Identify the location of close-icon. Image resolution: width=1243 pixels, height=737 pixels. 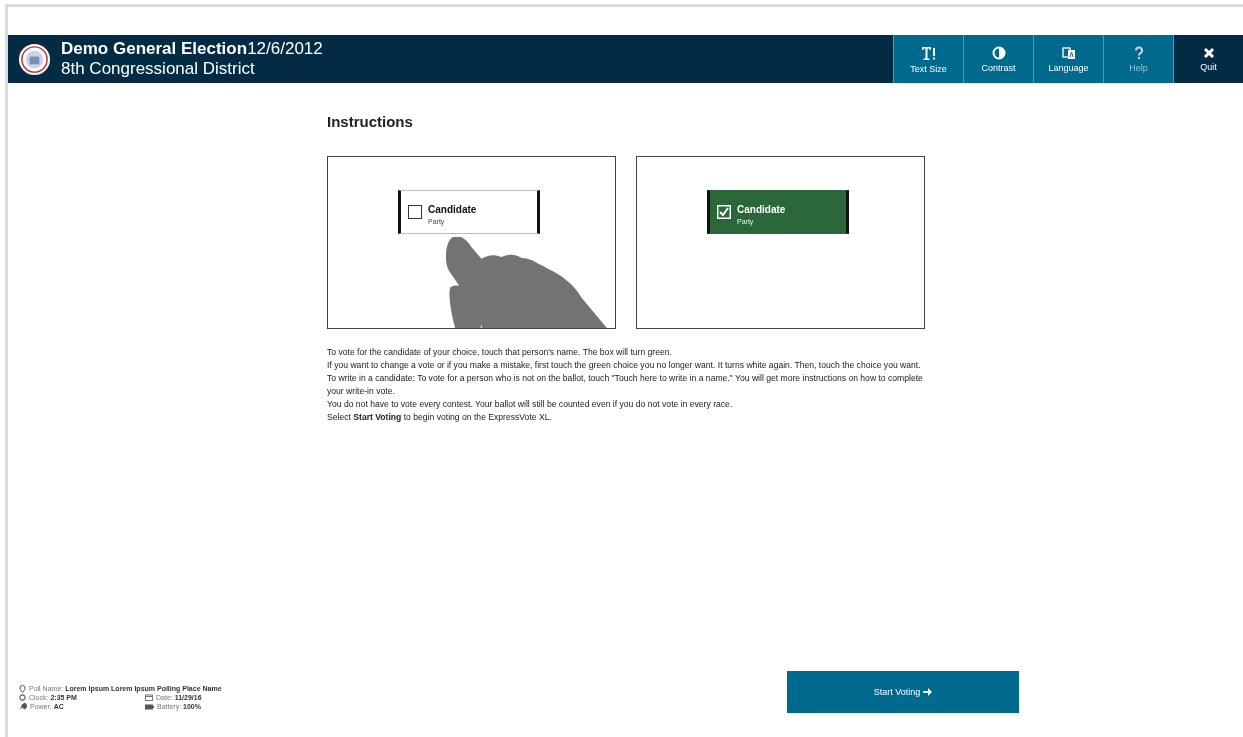
(1208, 52).